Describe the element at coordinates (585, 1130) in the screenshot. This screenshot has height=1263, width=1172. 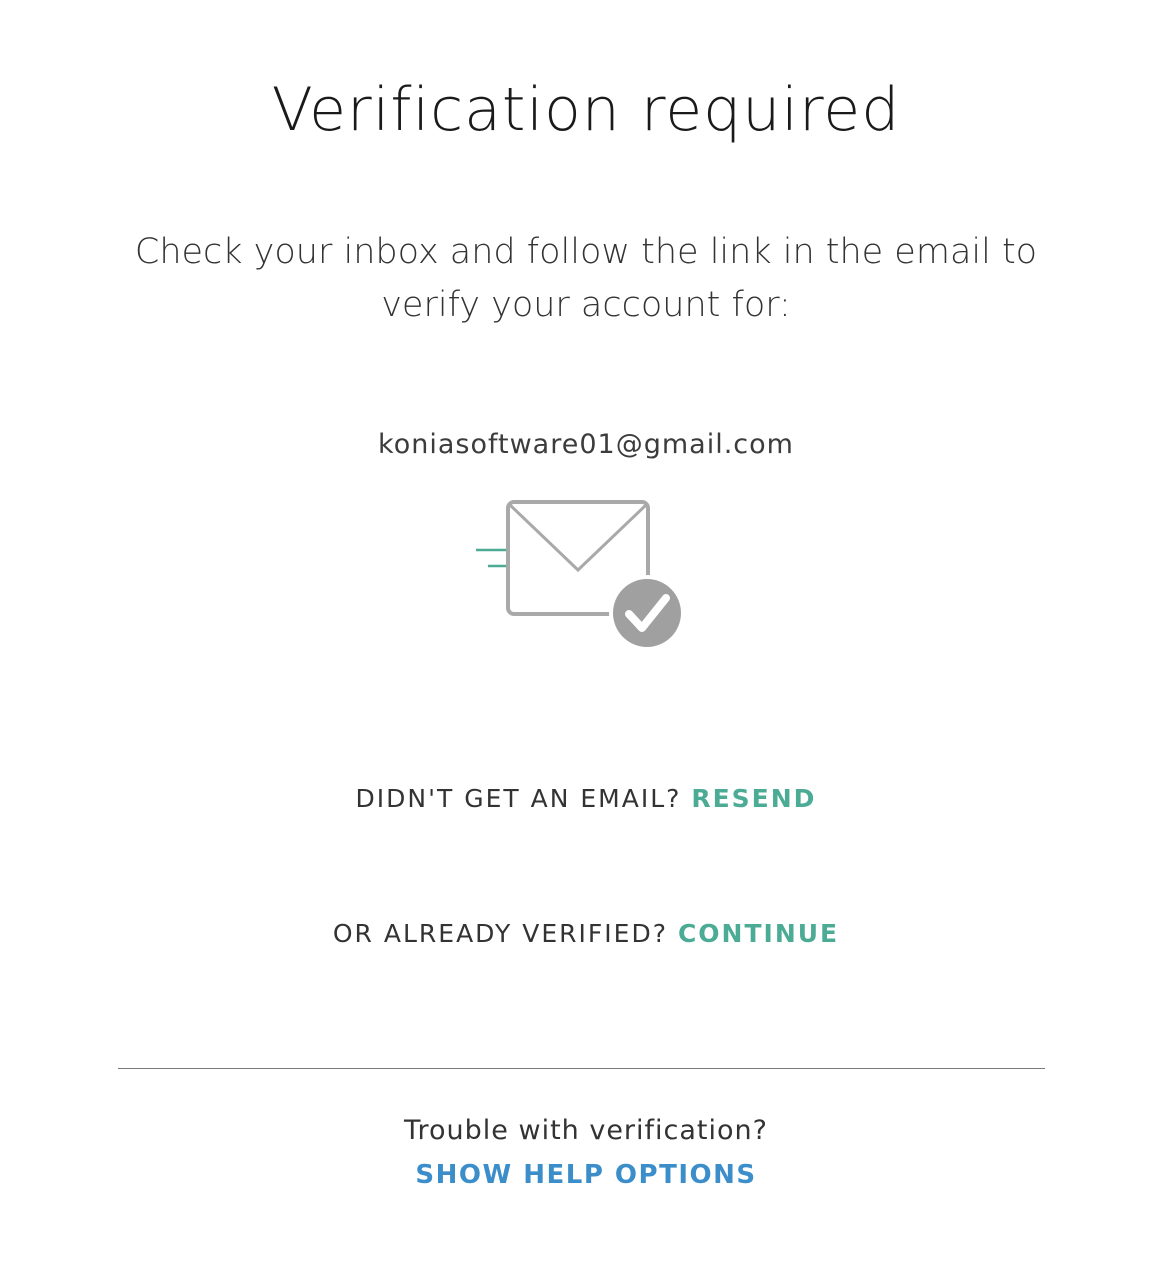
I see `trouble-text: Trouble with verification?` at that location.